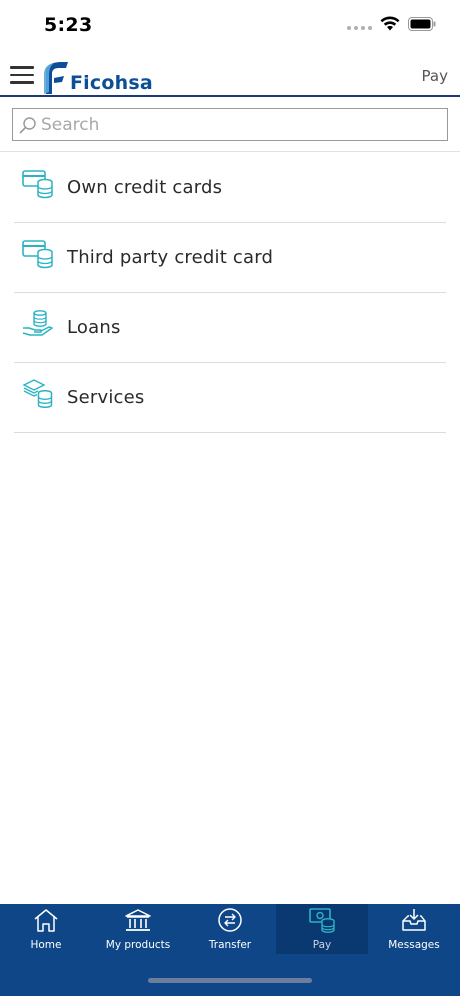  I want to click on app-header: Ficohsa Pay, so click(230, 74).